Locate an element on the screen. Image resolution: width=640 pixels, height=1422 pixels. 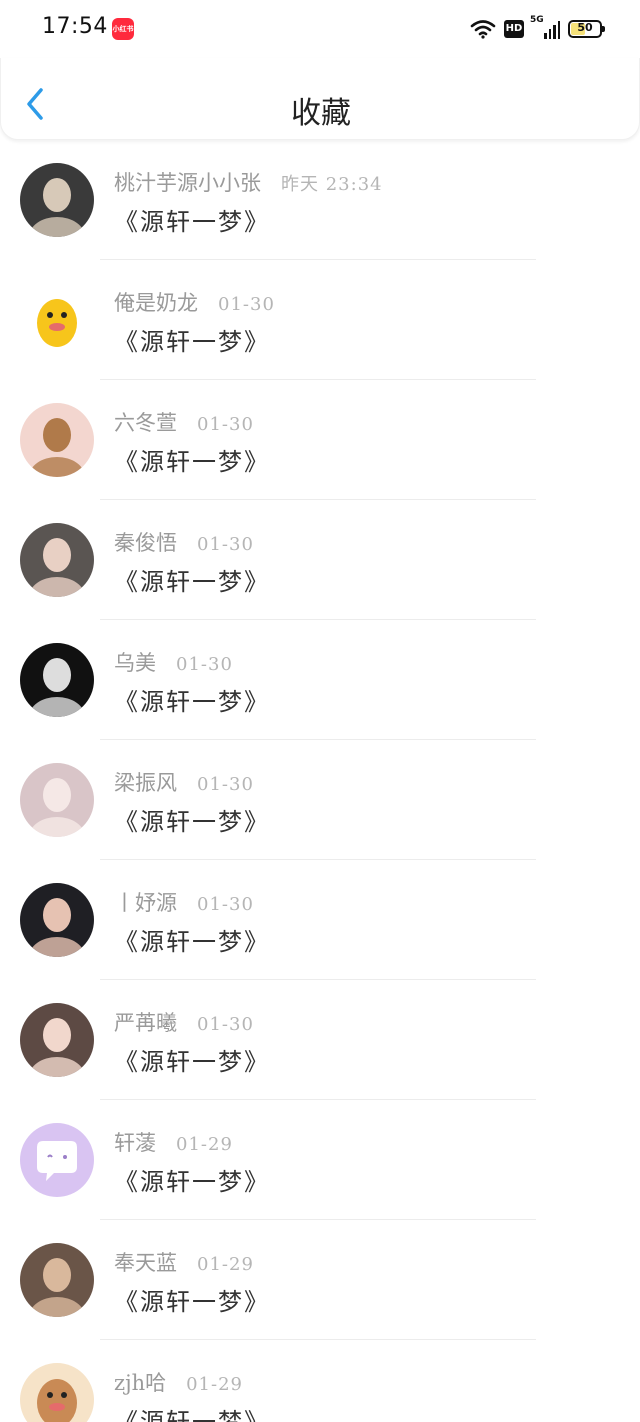
wifi-icon is located at coordinates (483, 29).